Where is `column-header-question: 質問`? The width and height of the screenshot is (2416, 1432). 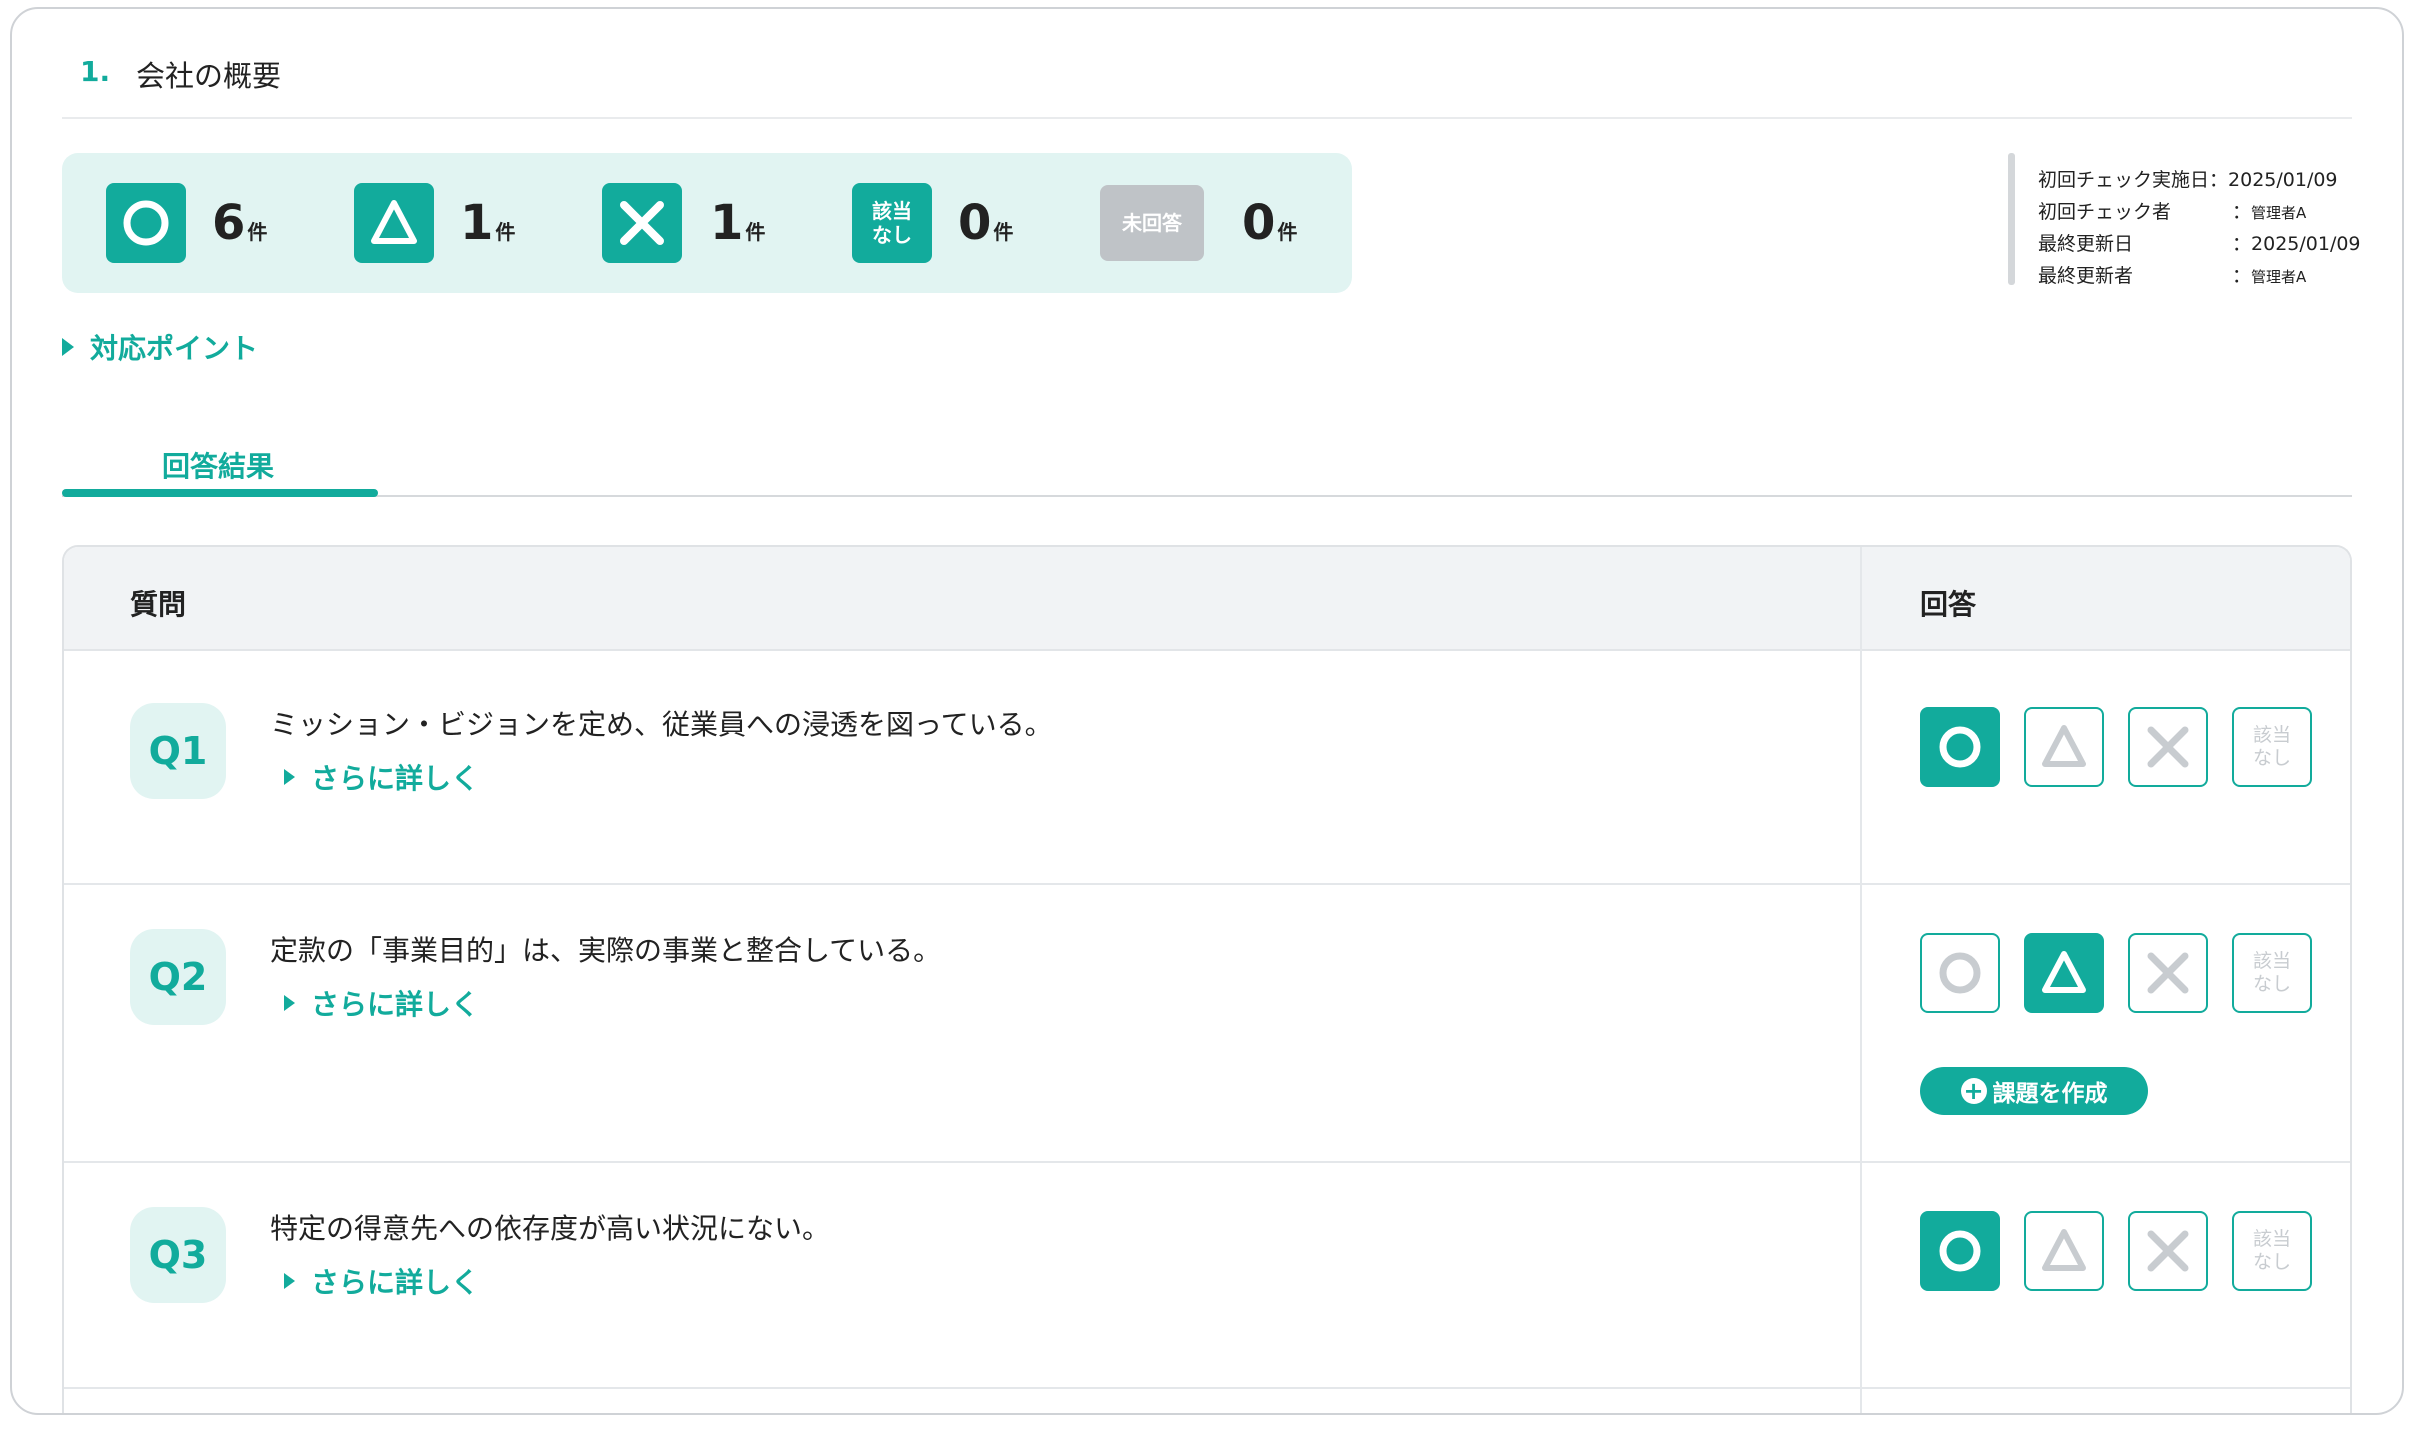 column-header-question: 質問 is located at coordinates (158, 604).